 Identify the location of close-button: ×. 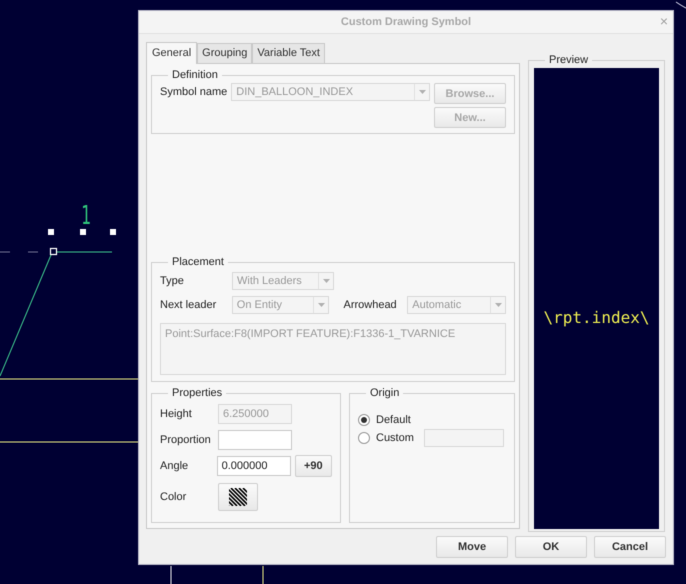
(664, 21).